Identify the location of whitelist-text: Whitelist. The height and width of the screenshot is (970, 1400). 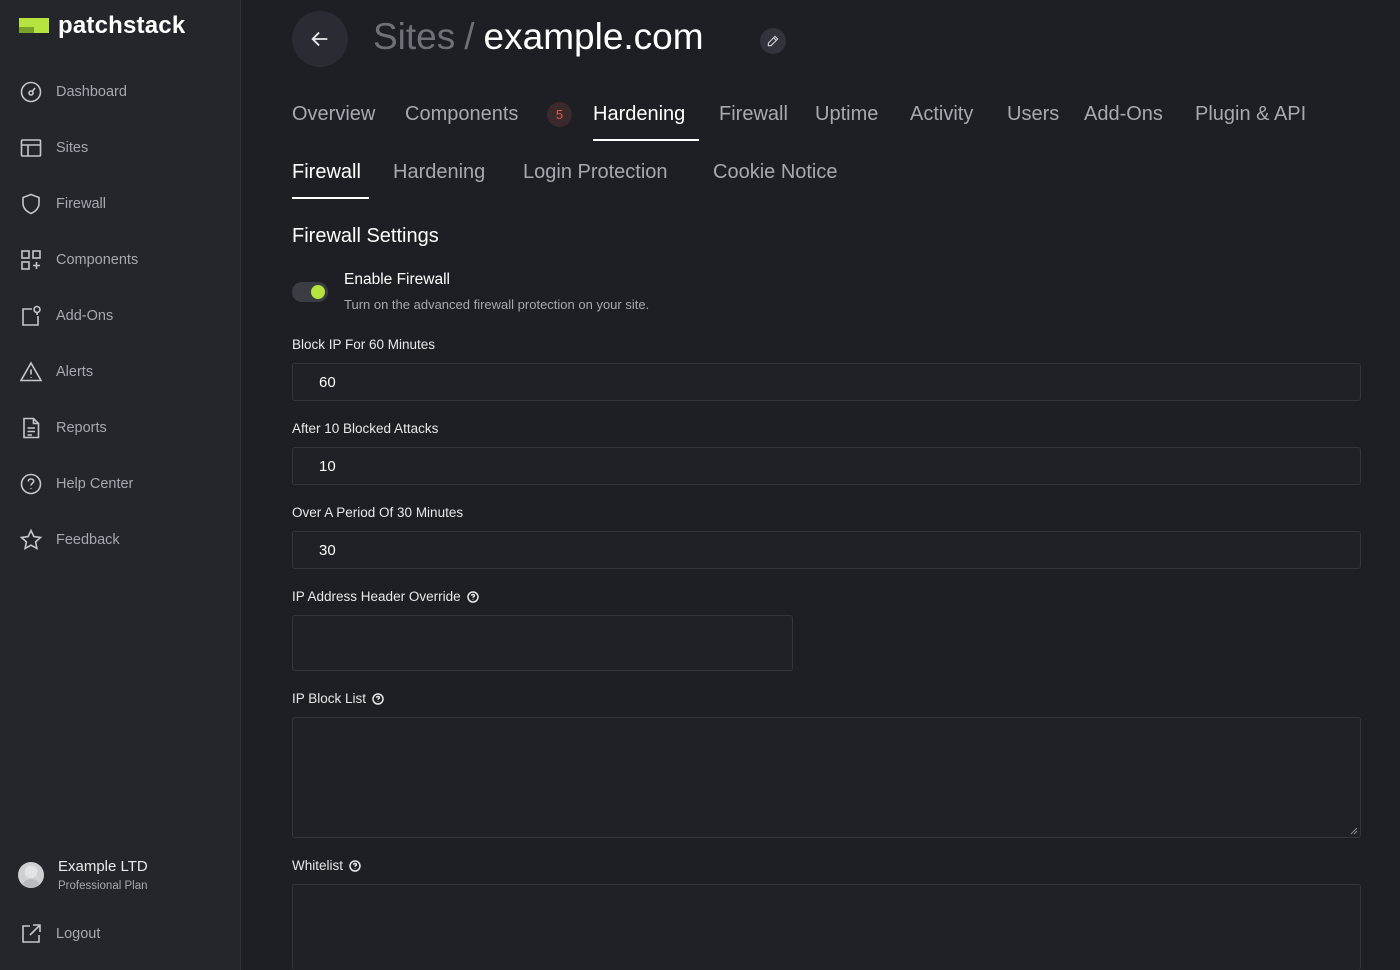
(318, 865).